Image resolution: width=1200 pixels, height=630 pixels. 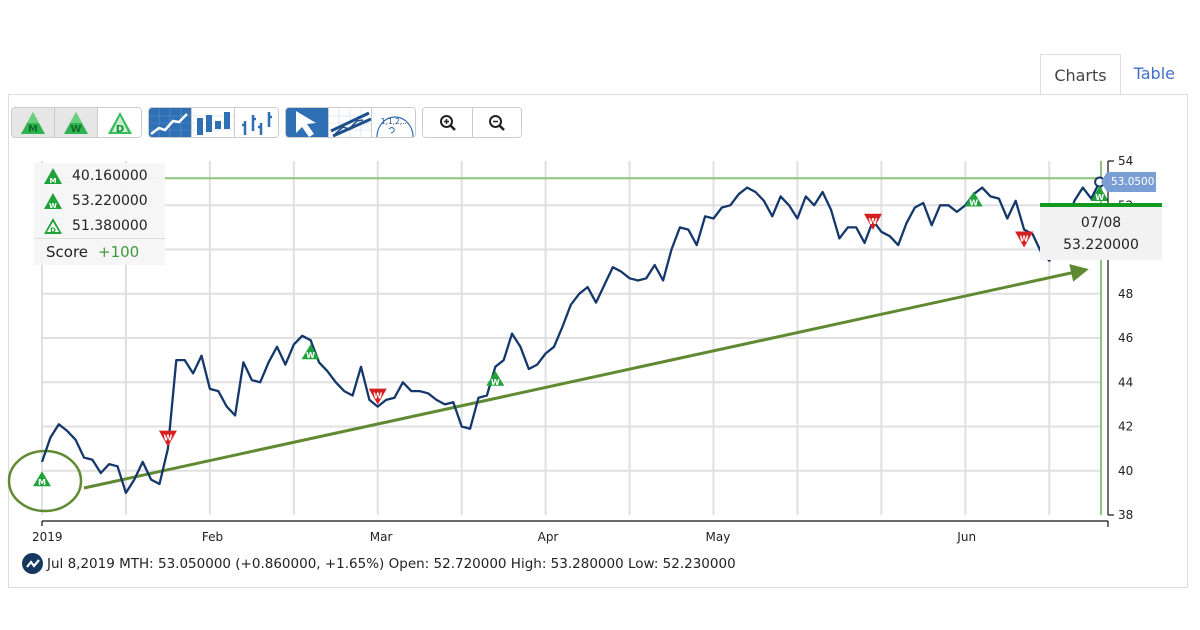 What do you see at coordinates (717, 537) in the screenshot?
I see `x-tick-label: May` at bounding box center [717, 537].